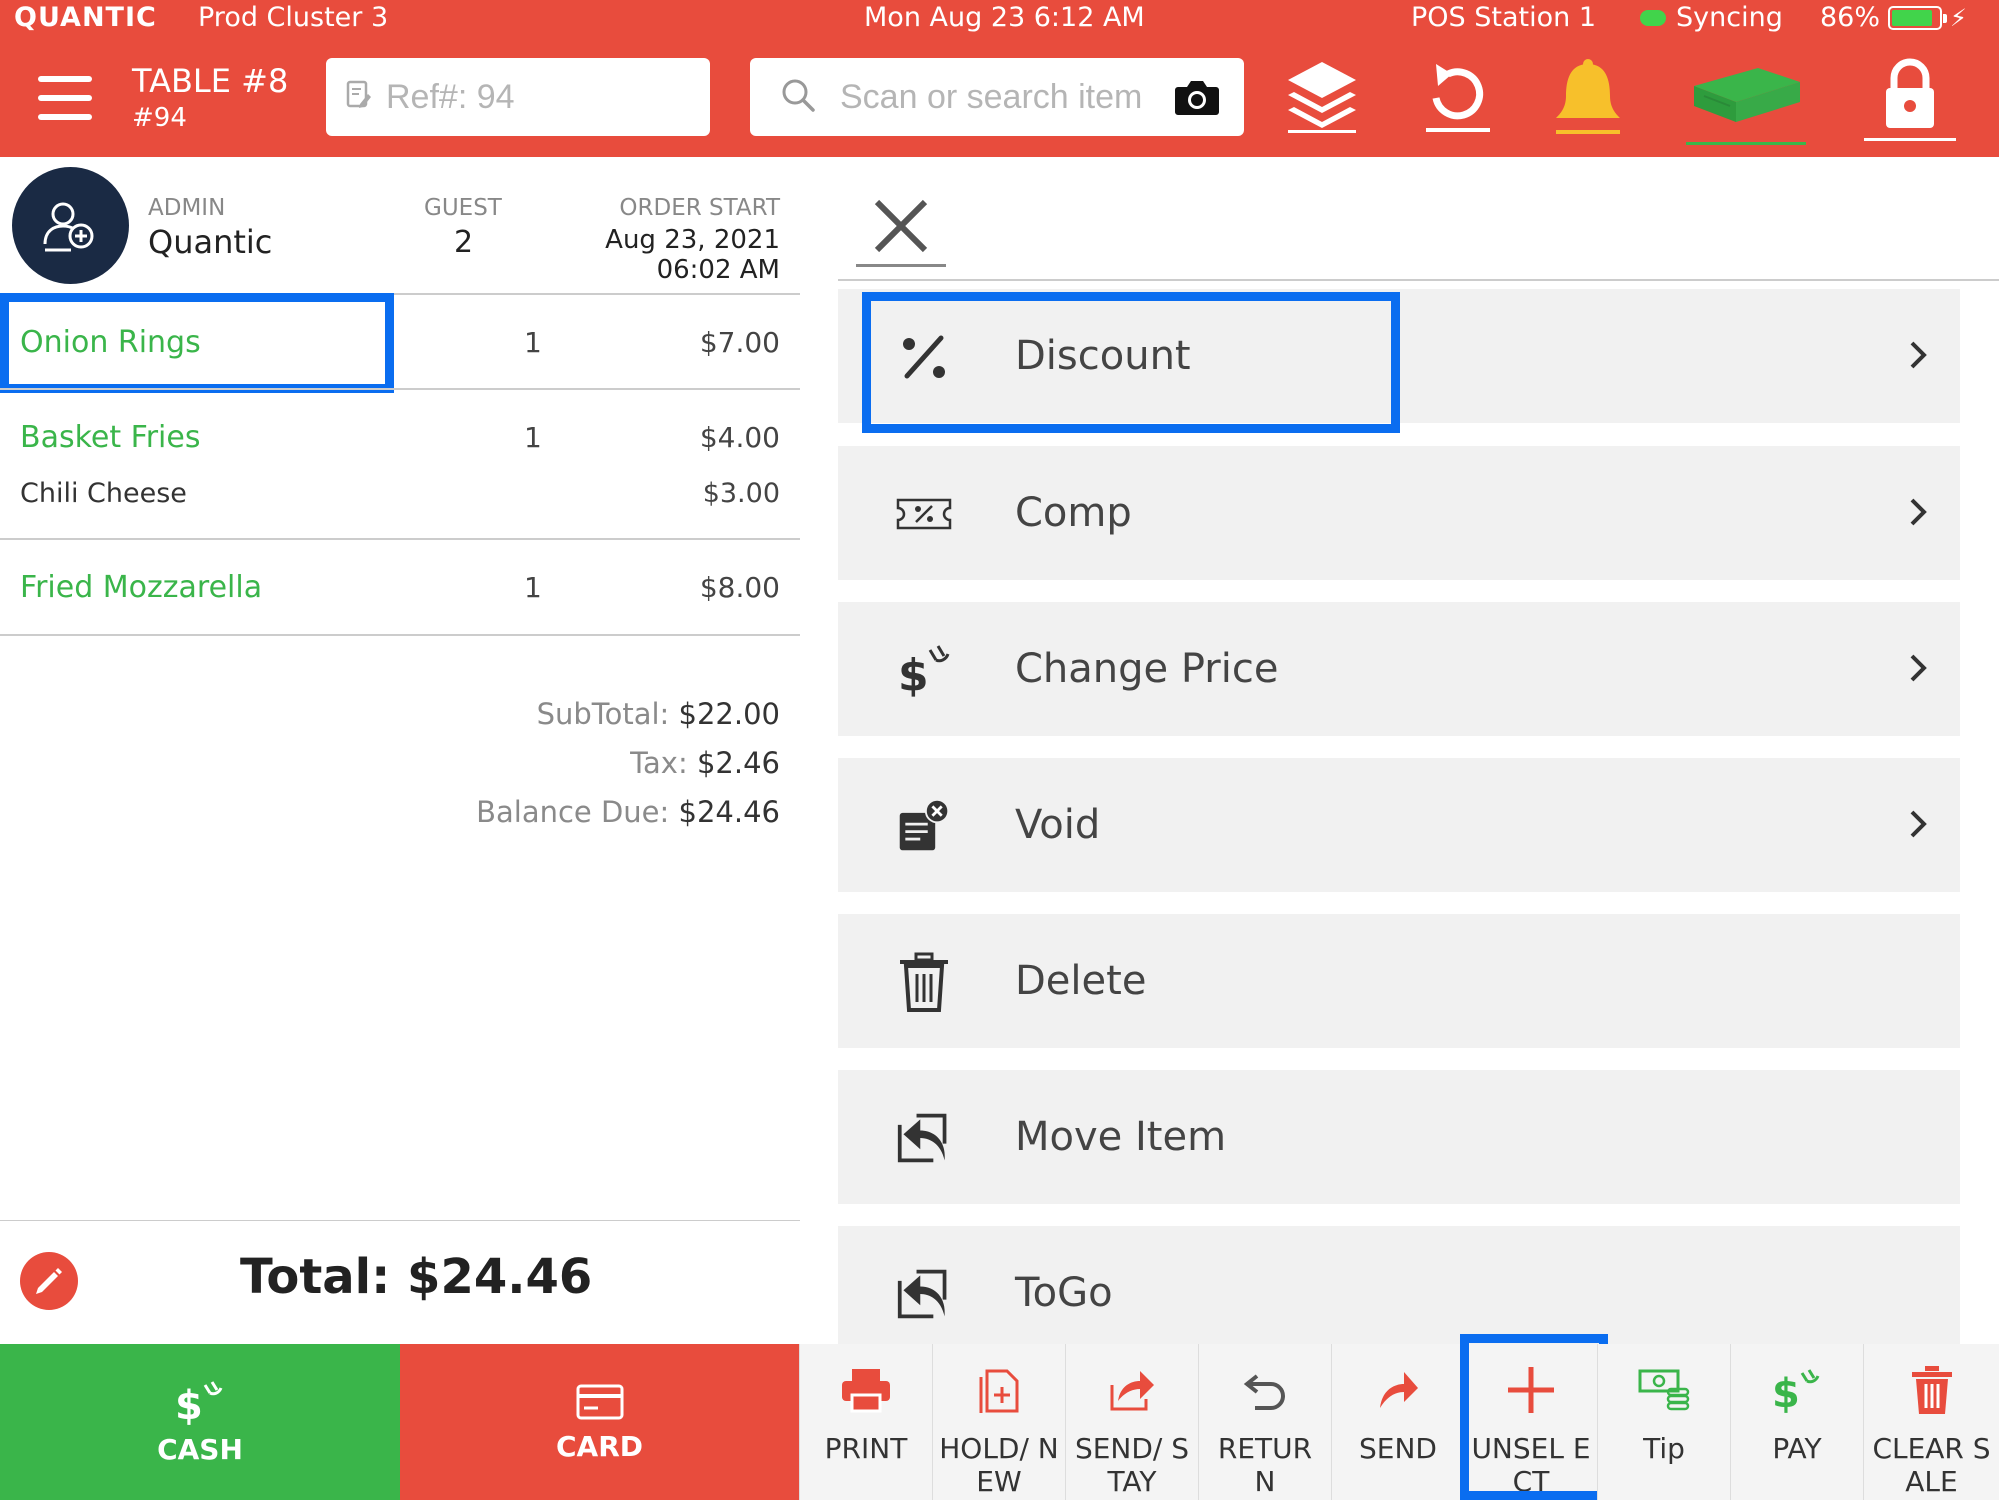 Image resolution: width=1999 pixels, height=1500 pixels. I want to click on clear-sale-button: CLEAR SALE, so click(1931, 1422).